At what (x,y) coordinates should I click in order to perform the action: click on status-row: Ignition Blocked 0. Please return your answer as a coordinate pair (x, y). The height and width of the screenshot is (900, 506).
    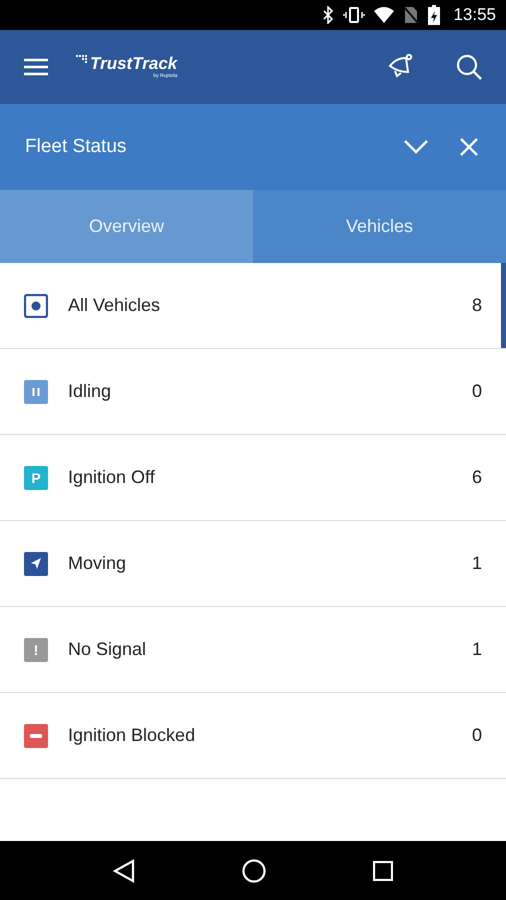
    Looking at the image, I should click on (253, 736).